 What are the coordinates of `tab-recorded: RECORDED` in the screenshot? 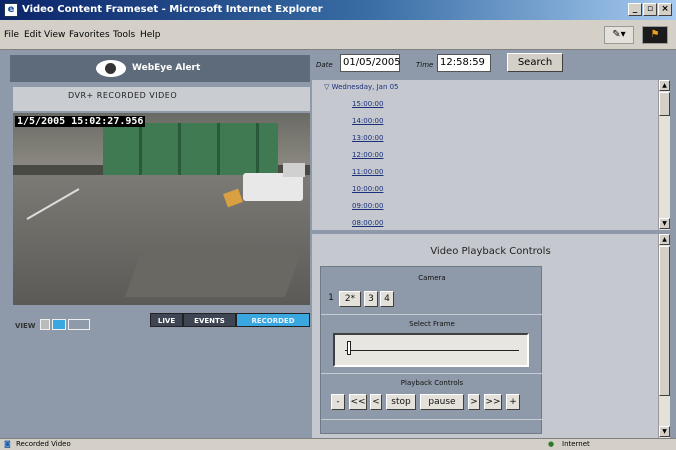 It's located at (273, 320).